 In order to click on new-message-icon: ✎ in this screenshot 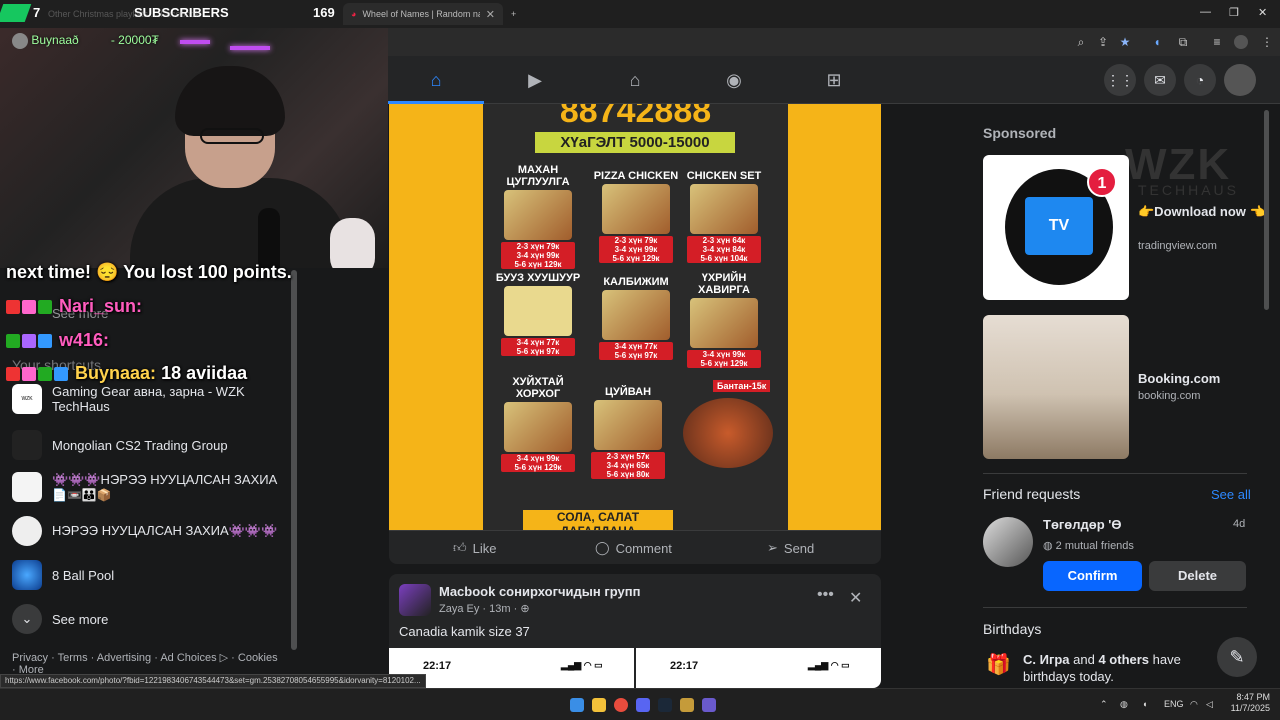, I will do `click(1237, 657)`.